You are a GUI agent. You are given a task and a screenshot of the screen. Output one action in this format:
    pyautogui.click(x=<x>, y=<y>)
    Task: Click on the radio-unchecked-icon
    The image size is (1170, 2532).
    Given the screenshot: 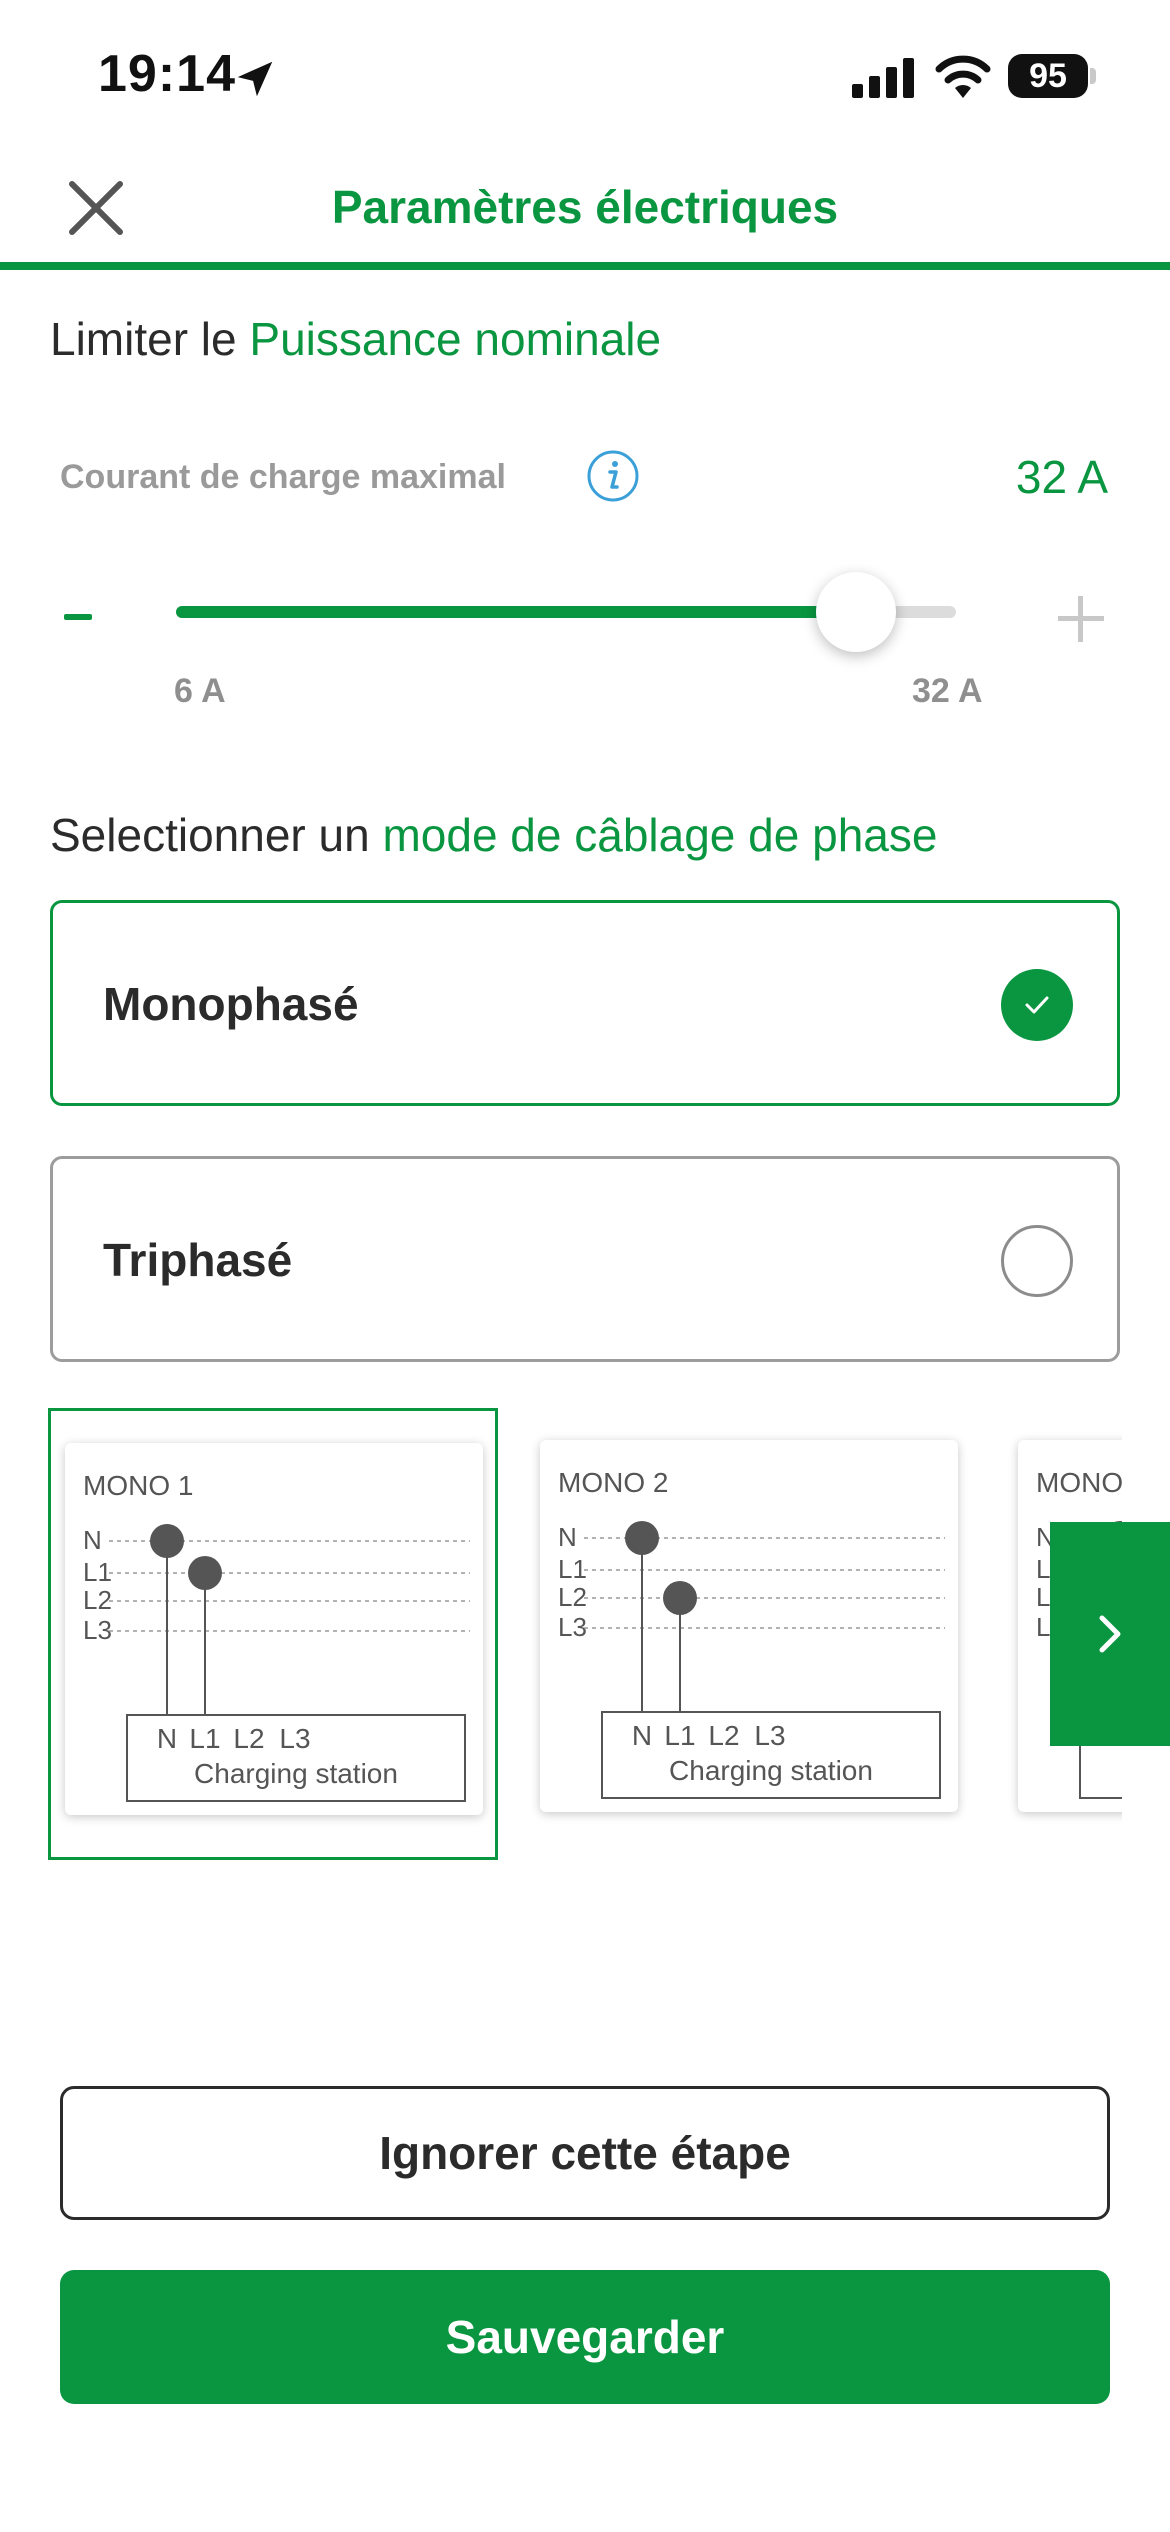 What is the action you would take?
    pyautogui.click(x=1037, y=1261)
    